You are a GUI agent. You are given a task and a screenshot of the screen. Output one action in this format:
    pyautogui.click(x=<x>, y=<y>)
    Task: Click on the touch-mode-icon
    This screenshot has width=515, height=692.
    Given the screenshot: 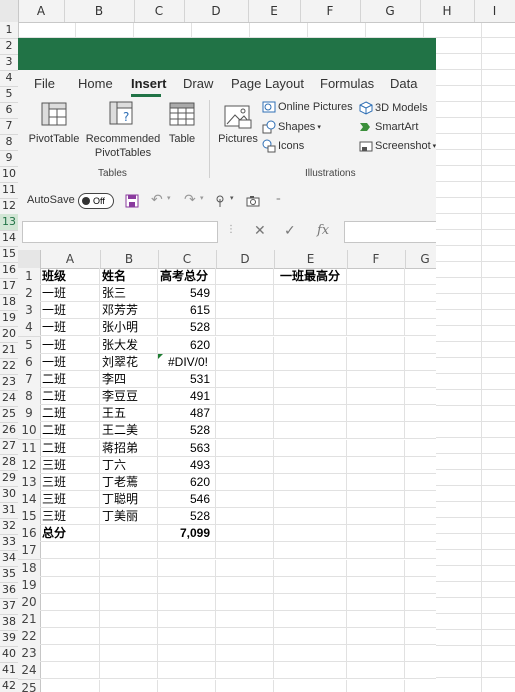 What is the action you would take?
    pyautogui.click(x=221, y=201)
    